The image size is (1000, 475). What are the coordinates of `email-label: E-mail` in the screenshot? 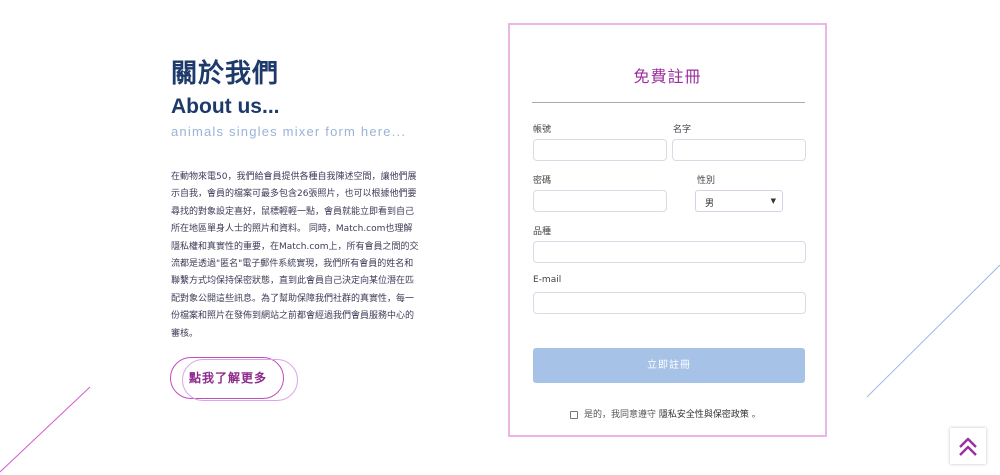 It's located at (547, 280).